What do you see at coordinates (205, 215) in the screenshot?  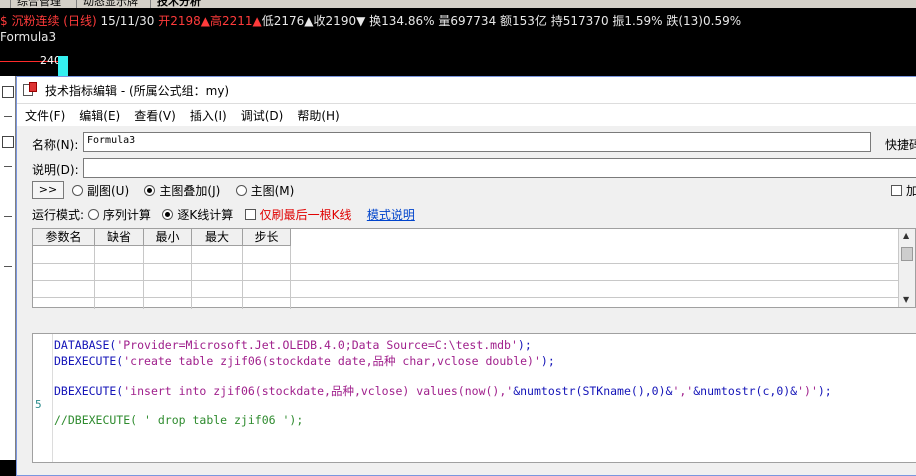 I see `radio-kline-label: 逐K线计算` at bounding box center [205, 215].